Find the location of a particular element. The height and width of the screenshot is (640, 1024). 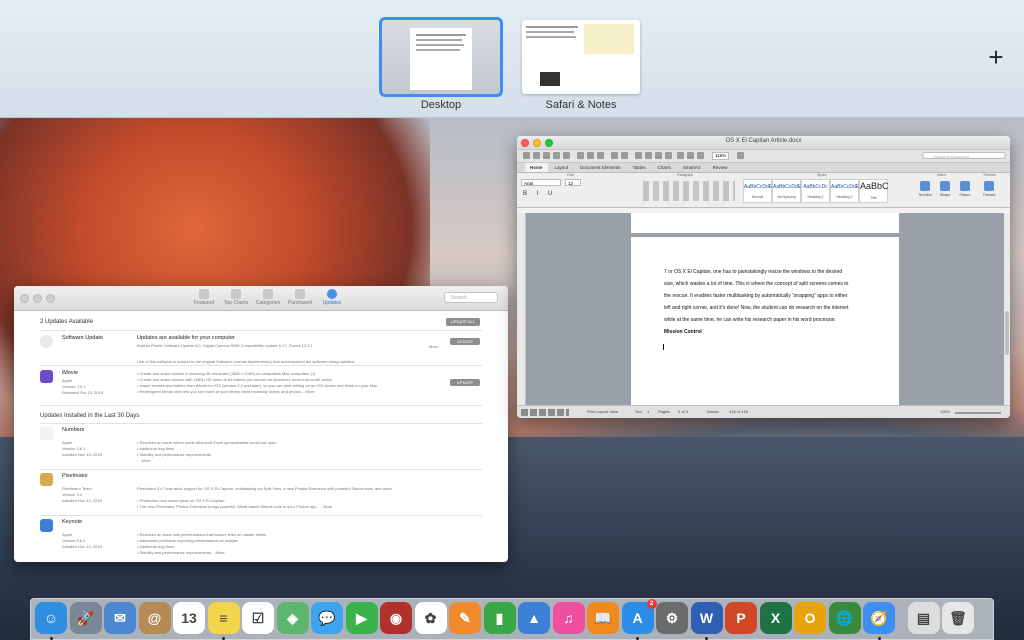

tab-purchased: Purchased is located at coordinates (300, 297).